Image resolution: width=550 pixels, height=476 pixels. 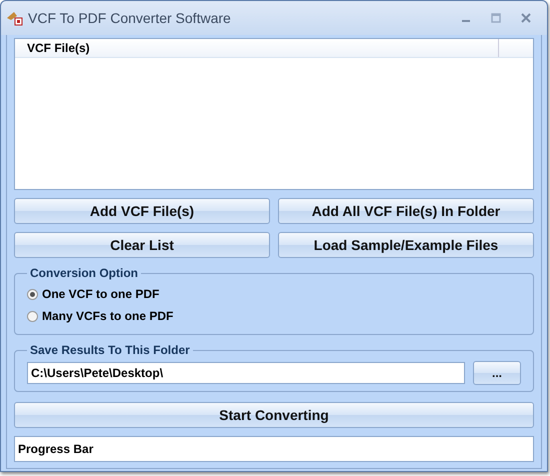 I want to click on window-title: VCF To PDF Converter Software, so click(x=130, y=18).